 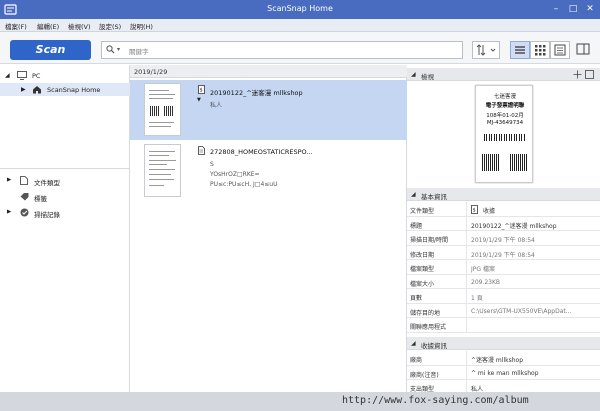 What do you see at coordinates (520, 50) in the screenshot?
I see `list-view-button` at bounding box center [520, 50].